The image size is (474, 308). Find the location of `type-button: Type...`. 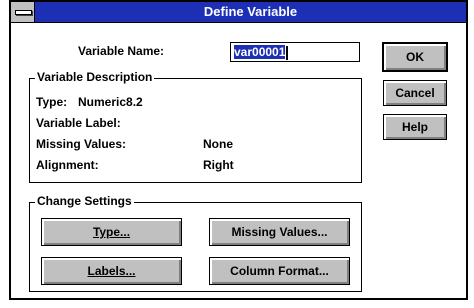

type-button: Type... is located at coordinates (111, 232).